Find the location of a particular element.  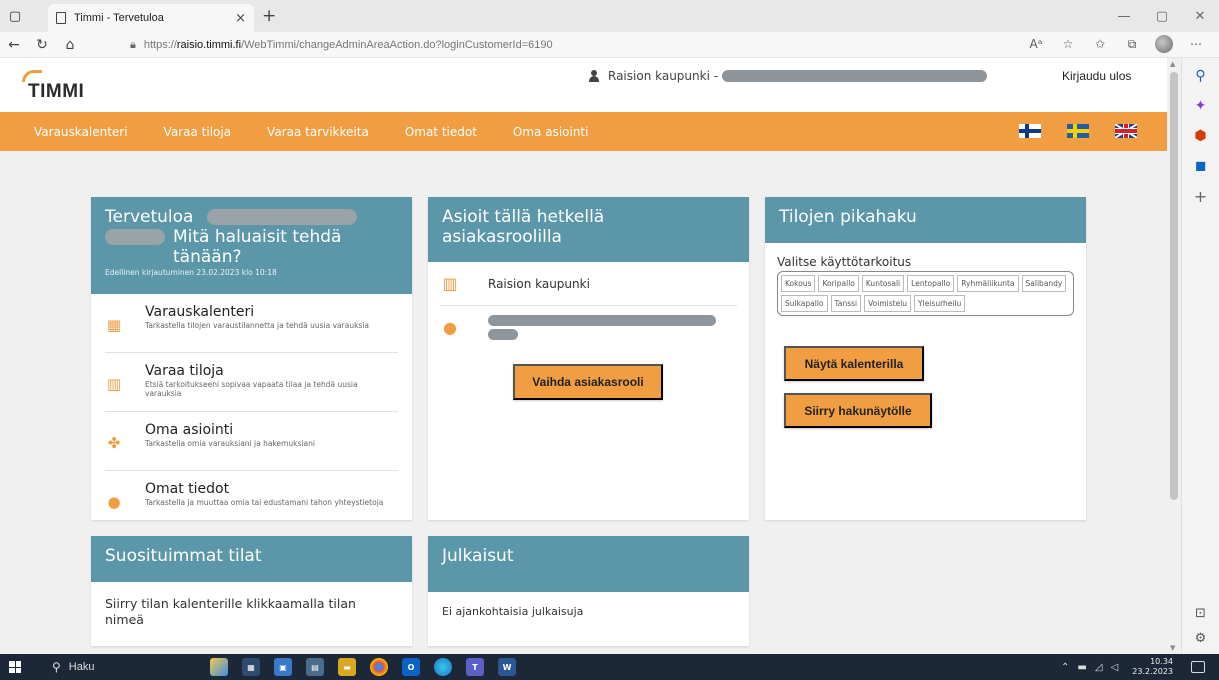

purpose-chip: Kuntosali is located at coordinates (883, 283).